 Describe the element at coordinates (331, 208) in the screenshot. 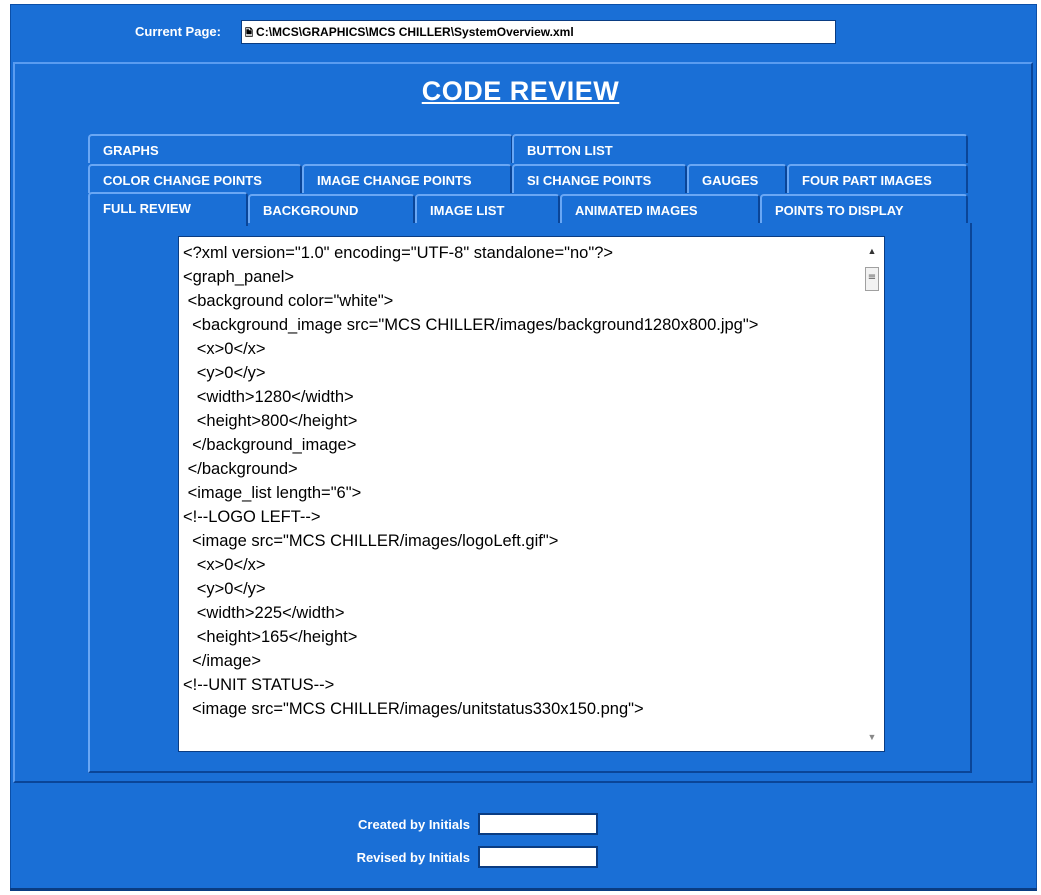

I see `tab-background: BACKGROUND` at that location.